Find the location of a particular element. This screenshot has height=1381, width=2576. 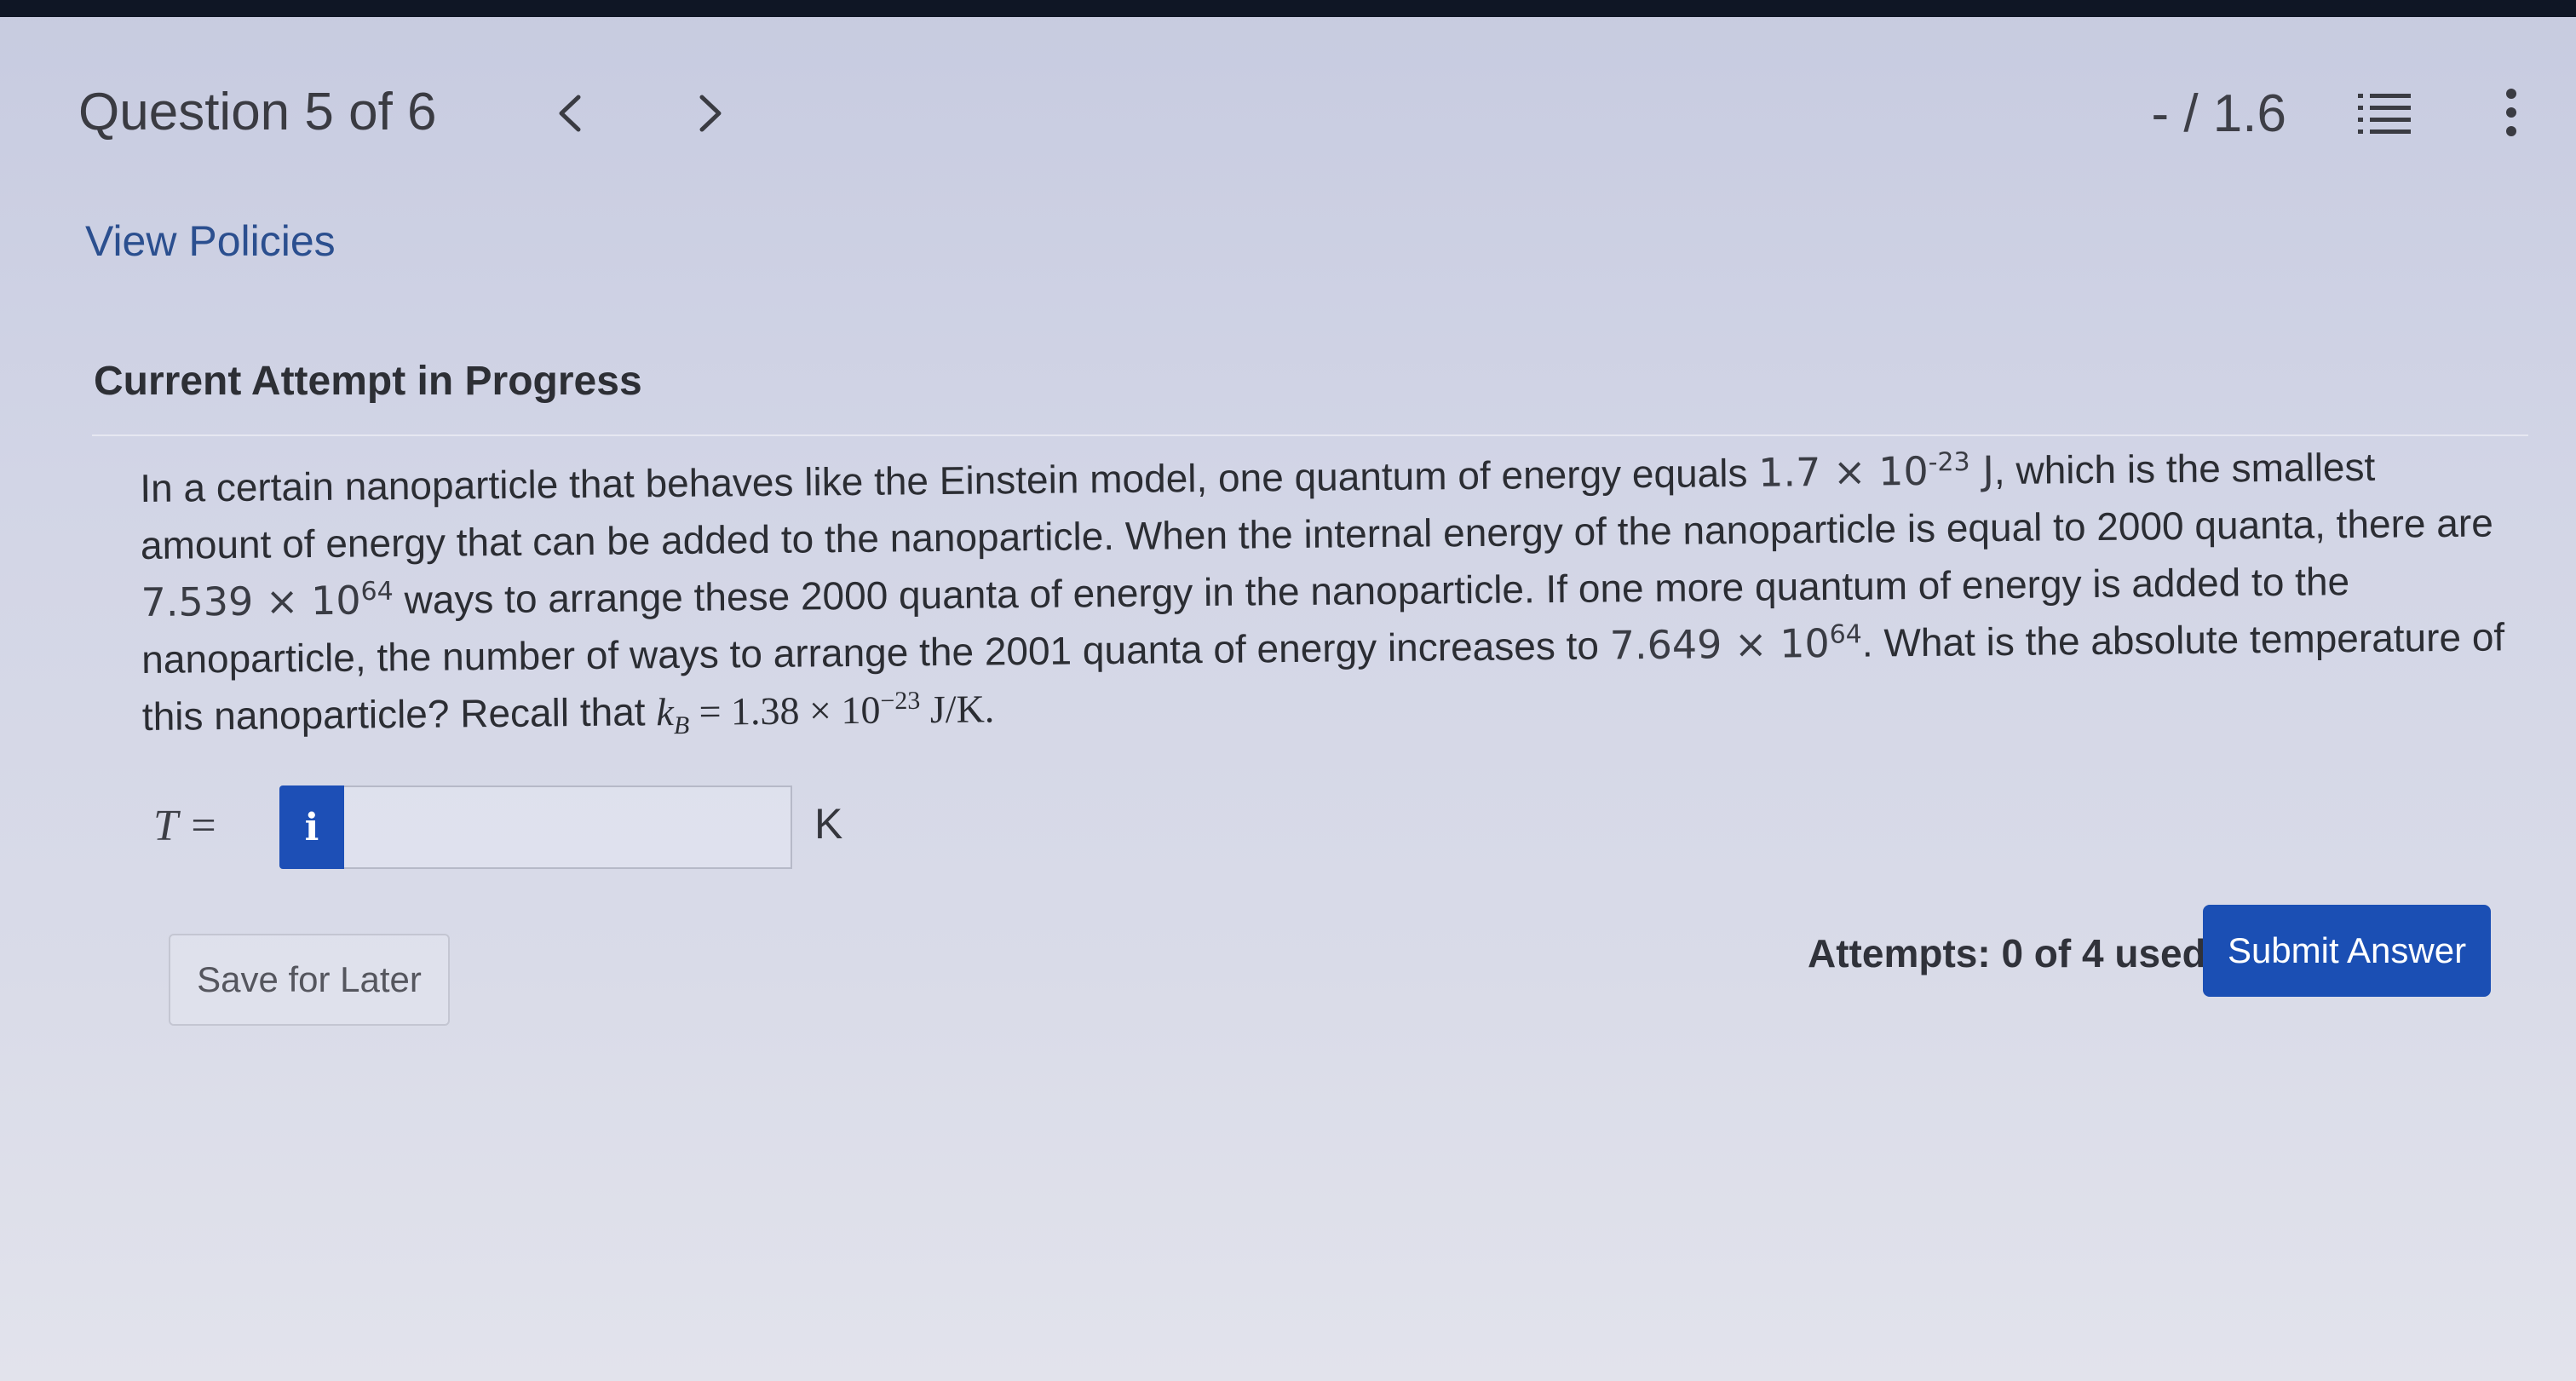

answer-input is located at coordinates (568, 827).